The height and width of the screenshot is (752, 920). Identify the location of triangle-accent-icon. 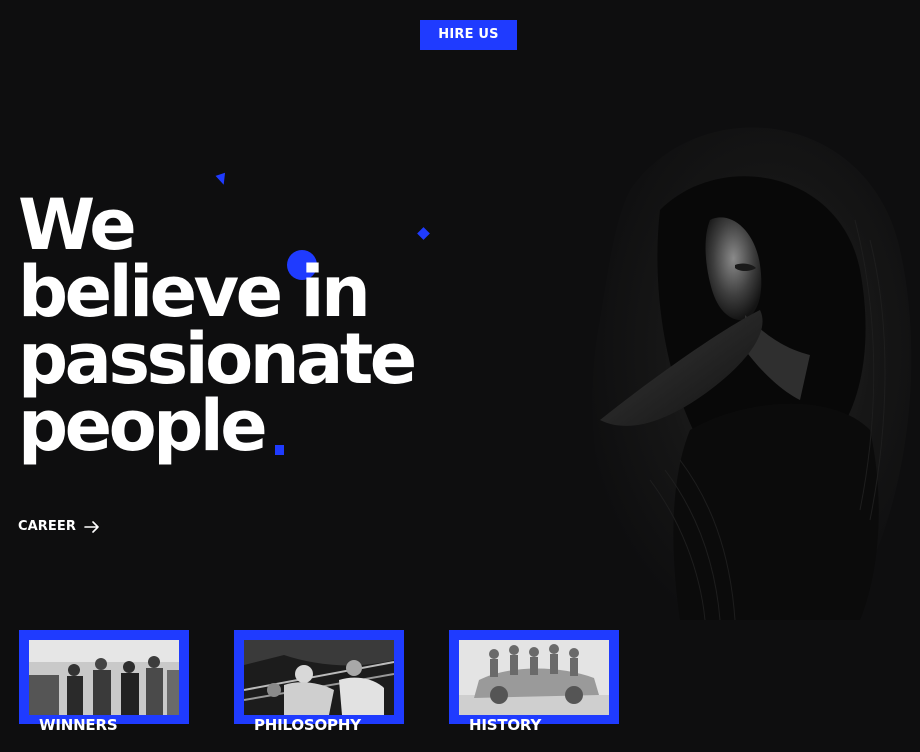
(222, 179).